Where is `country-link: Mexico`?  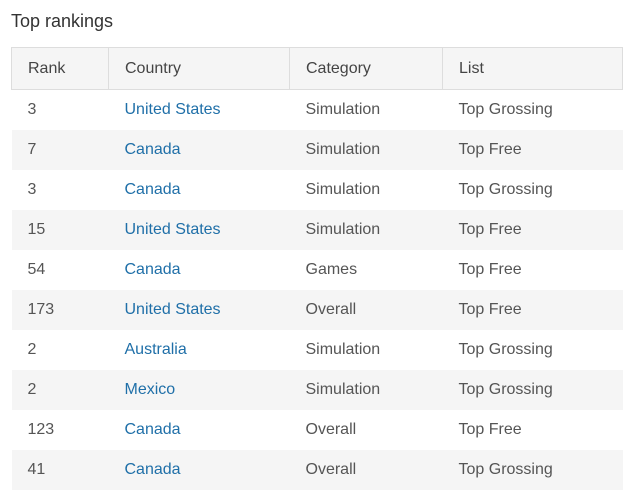
country-link: Mexico is located at coordinates (150, 389).